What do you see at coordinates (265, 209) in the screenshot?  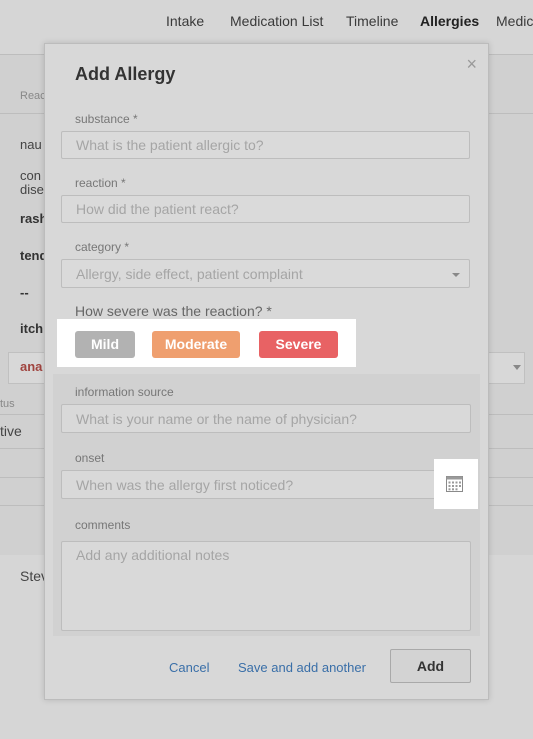 I see `reaction-input` at bounding box center [265, 209].